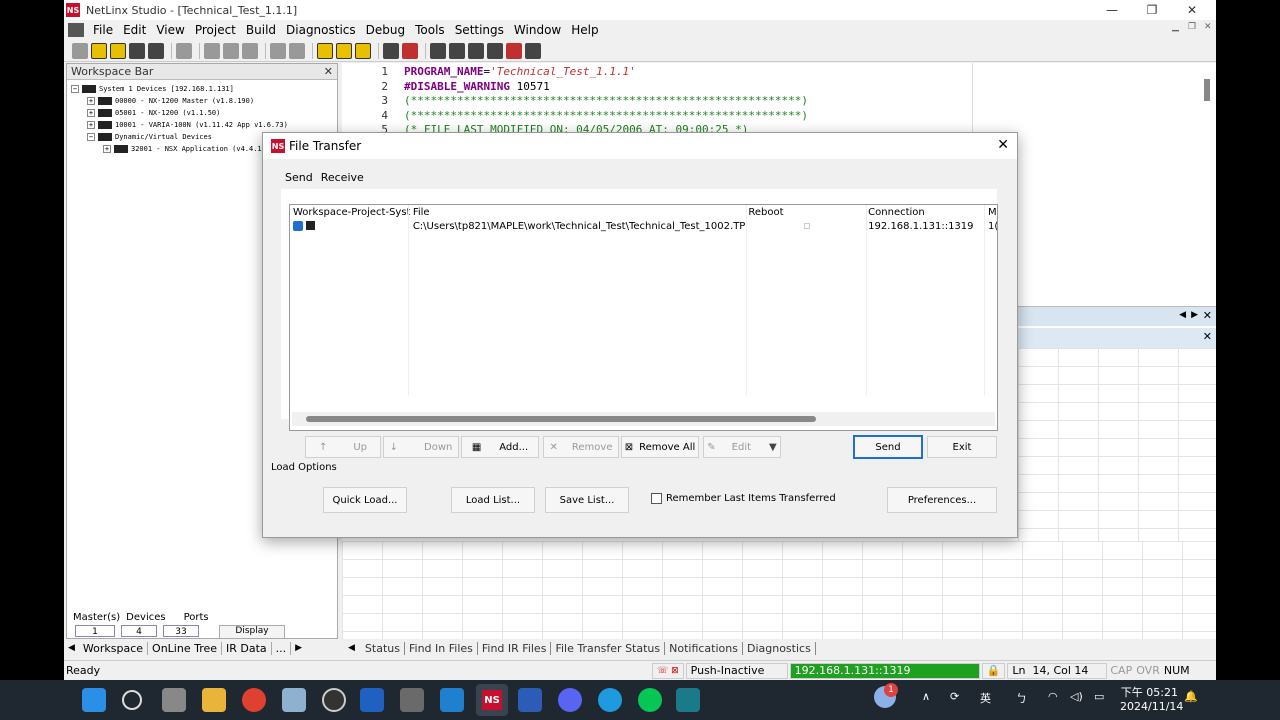 This screenshot has height=720, width=1280. Describe the element at coordinates (421, 447) in the screenshot. I see `down-button: ↓ Down` at that location.